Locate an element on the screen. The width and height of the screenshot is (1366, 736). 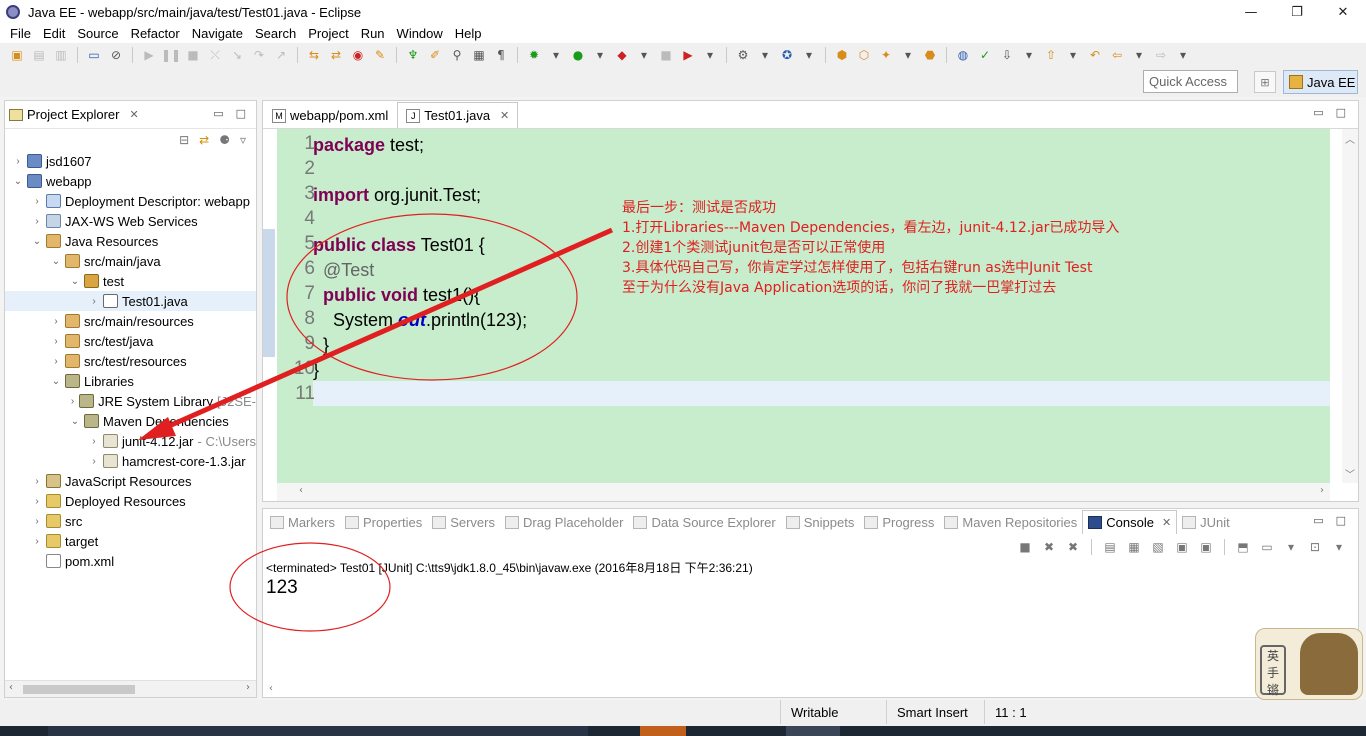
open-type-icon: ✎ is located at coordinates (380, 55).